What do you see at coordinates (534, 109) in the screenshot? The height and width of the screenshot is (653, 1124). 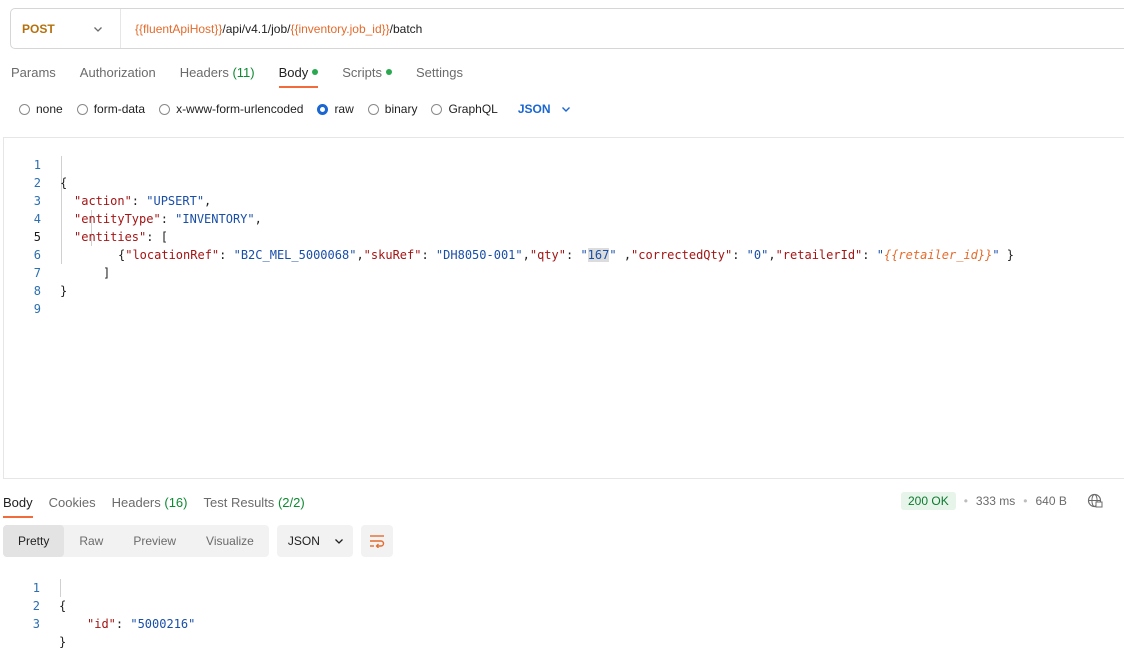 I see `language-label: JSON` at bounding box center [534, 109].